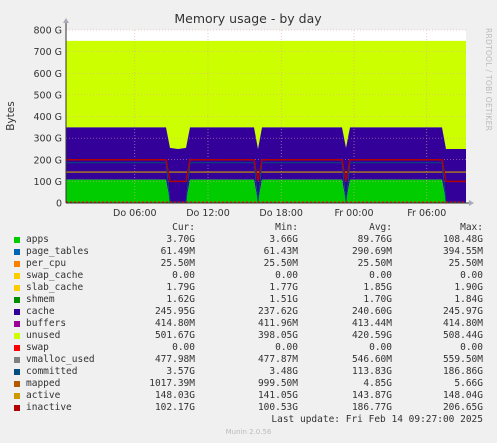 The height and width of the screenshot is (443, 497). What do you see at coordinates (66, 20) in the screenshot?
I see `y-axis-arrow` at bounding box center [66, 20].